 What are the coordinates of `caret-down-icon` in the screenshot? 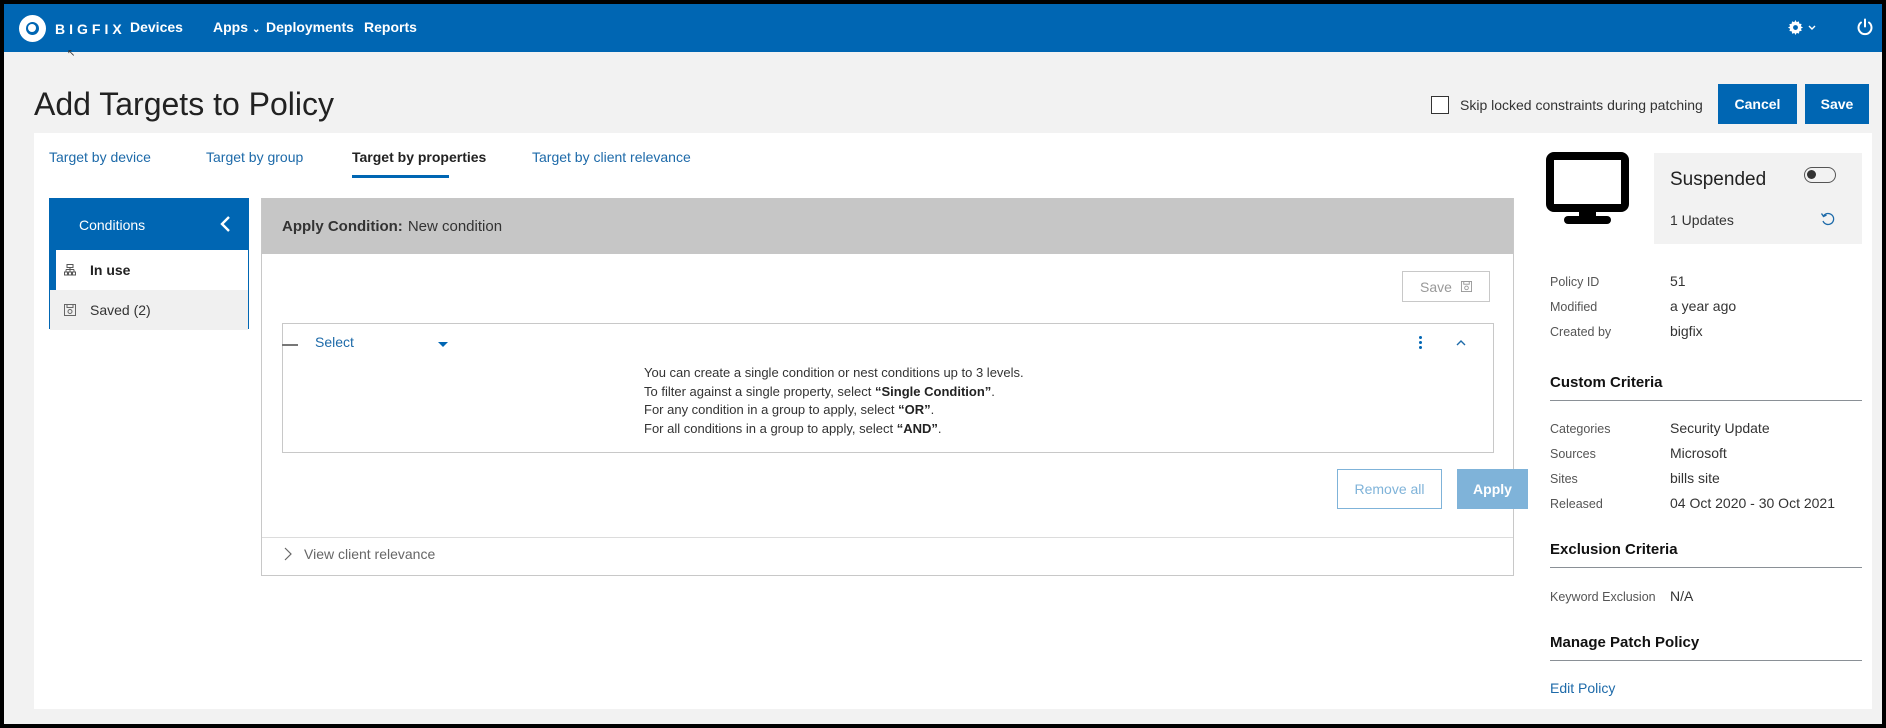 It's located at (443, 344).